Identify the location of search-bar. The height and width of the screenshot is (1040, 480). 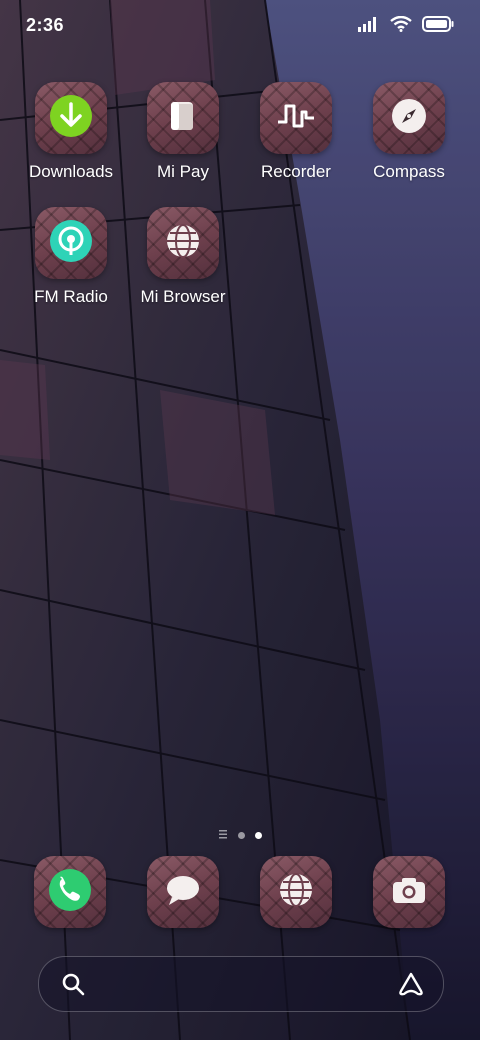
(241, 984).